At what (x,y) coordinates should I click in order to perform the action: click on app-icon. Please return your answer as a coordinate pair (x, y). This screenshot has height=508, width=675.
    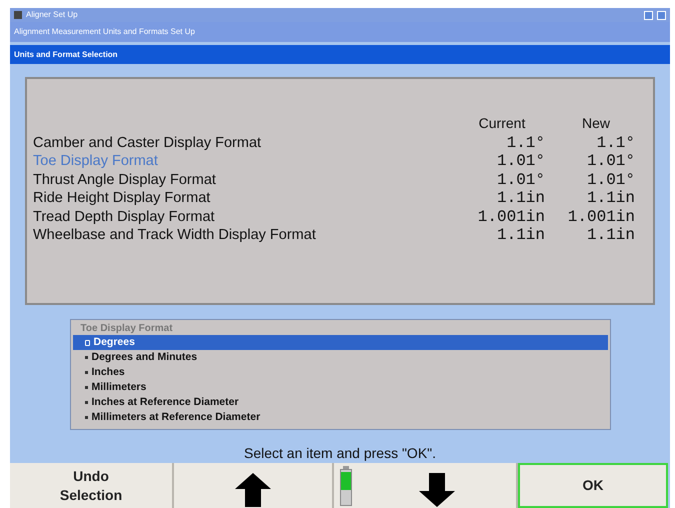
    Looking at the image, I should click on (18, 15).